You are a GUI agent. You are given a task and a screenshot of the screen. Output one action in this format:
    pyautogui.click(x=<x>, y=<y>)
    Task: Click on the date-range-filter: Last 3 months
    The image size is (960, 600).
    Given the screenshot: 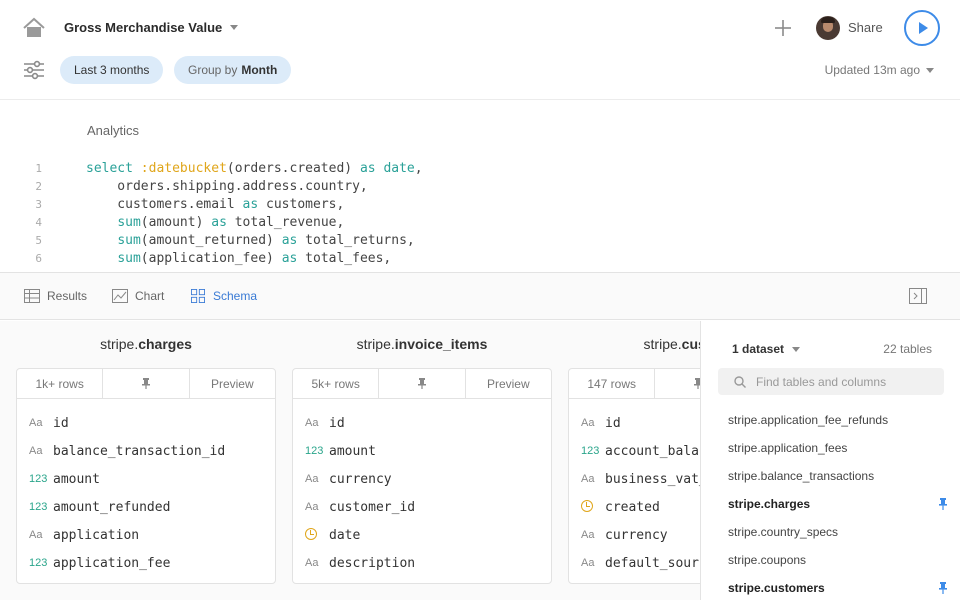 What is the action you would take?
    pyautogui.click(x=112, y=70)
    